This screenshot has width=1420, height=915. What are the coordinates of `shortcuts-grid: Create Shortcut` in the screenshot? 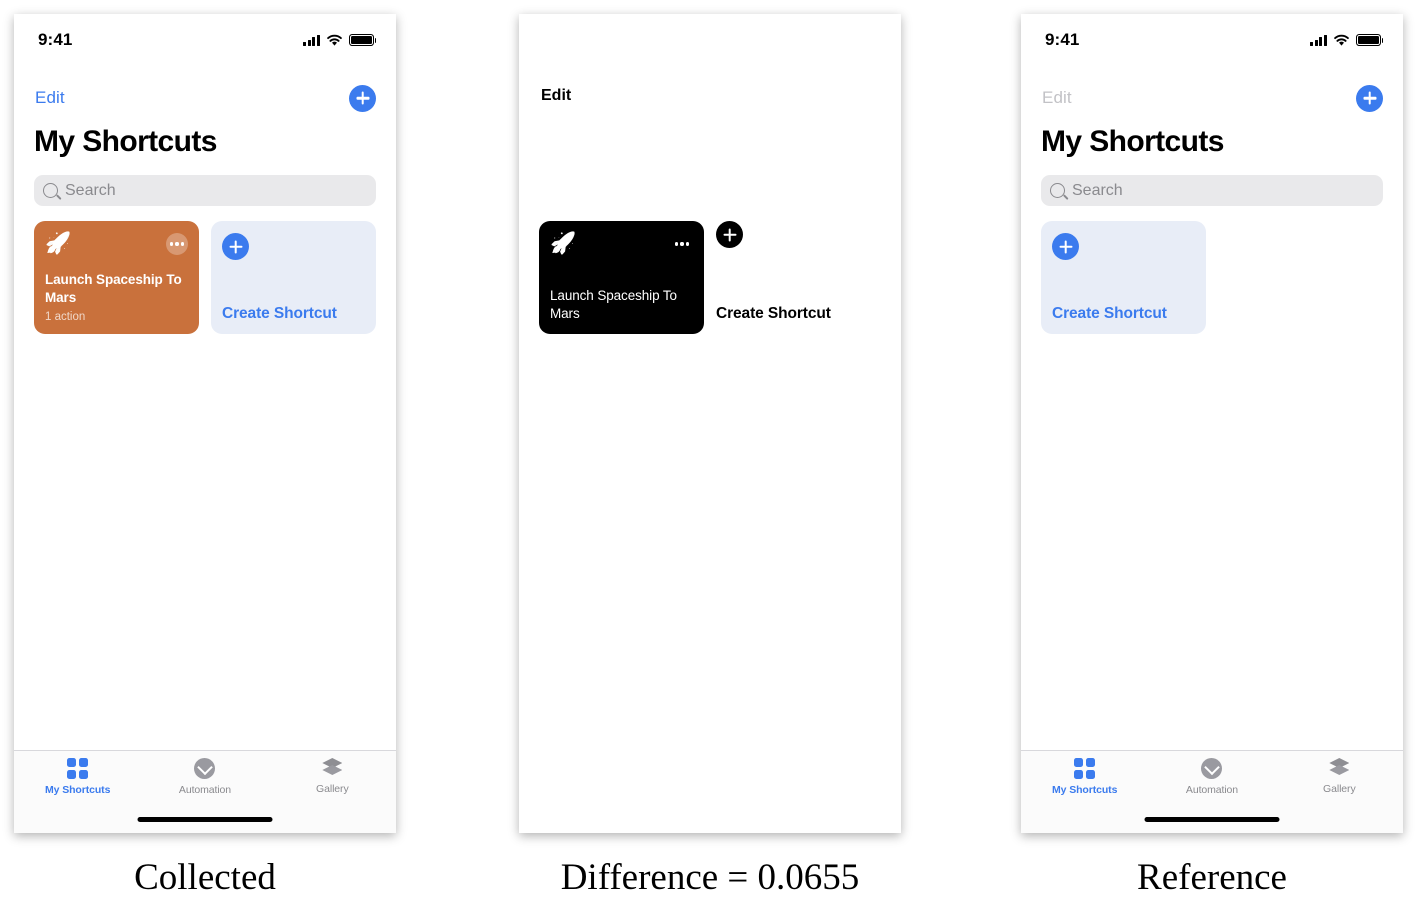 It's located at (1212, 277).